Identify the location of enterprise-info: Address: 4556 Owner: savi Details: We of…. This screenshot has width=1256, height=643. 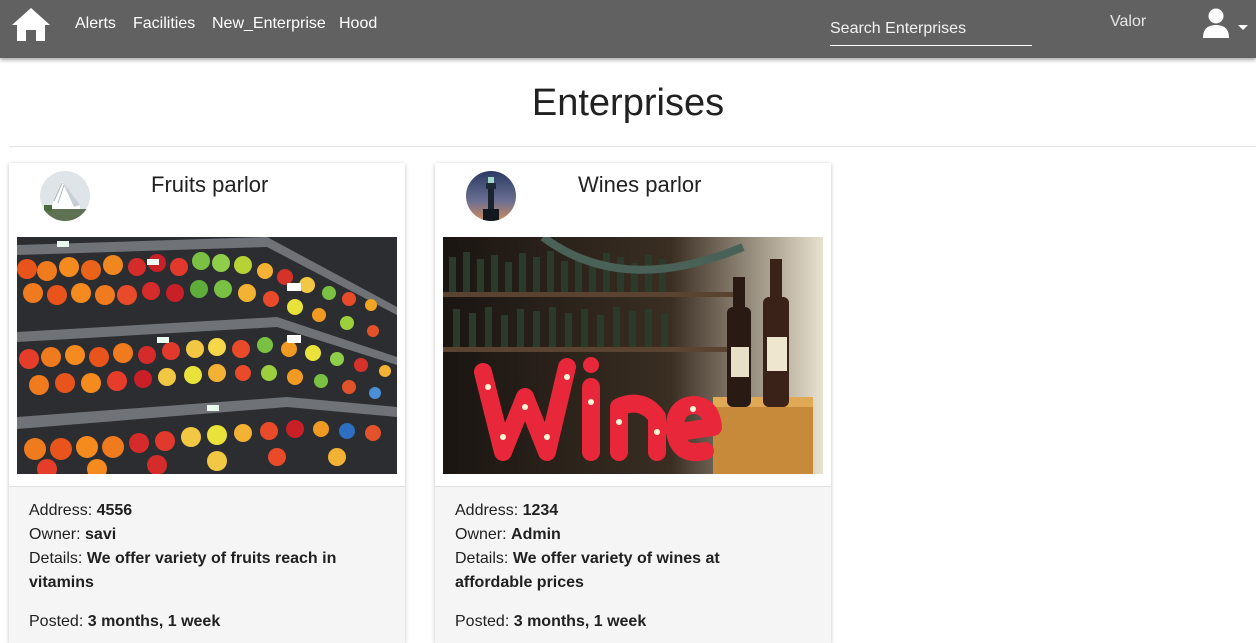
(207, 564).